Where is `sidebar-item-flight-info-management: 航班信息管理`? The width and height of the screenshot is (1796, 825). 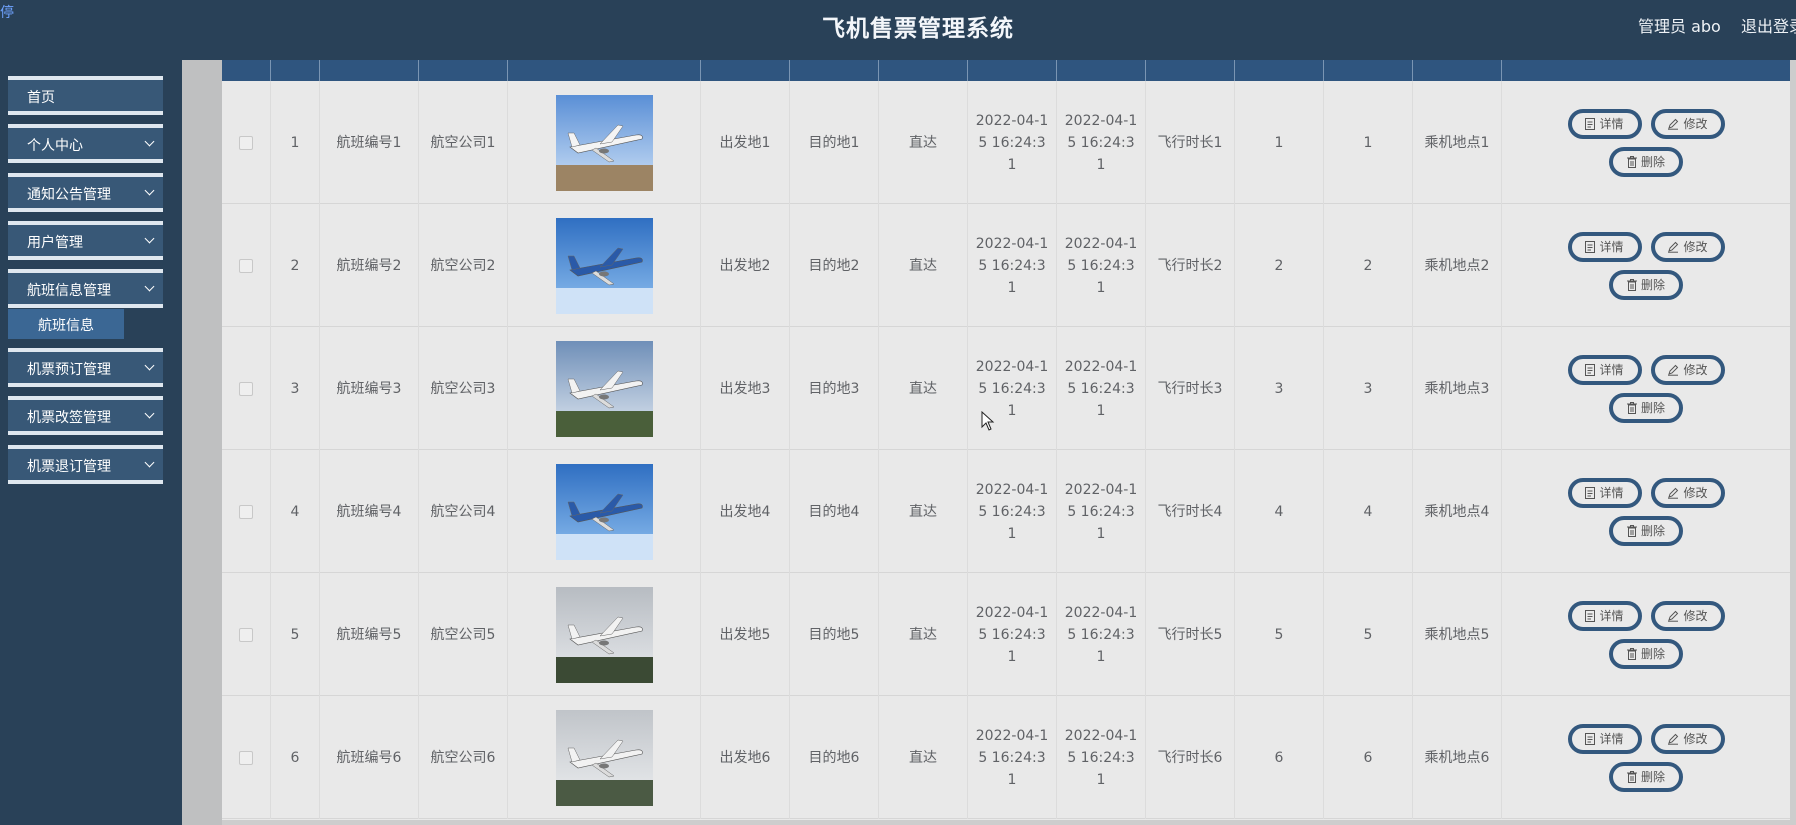 sidebar-item-flight-info-management: 航班信息管理 is located at coordinates (85, 288).